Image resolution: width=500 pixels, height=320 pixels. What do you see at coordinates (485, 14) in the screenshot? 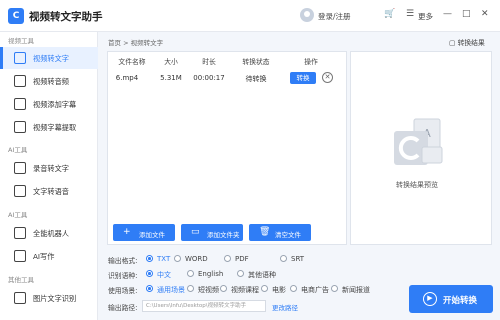
I see `close-icon: ✕` at bounding box center [485, 14].